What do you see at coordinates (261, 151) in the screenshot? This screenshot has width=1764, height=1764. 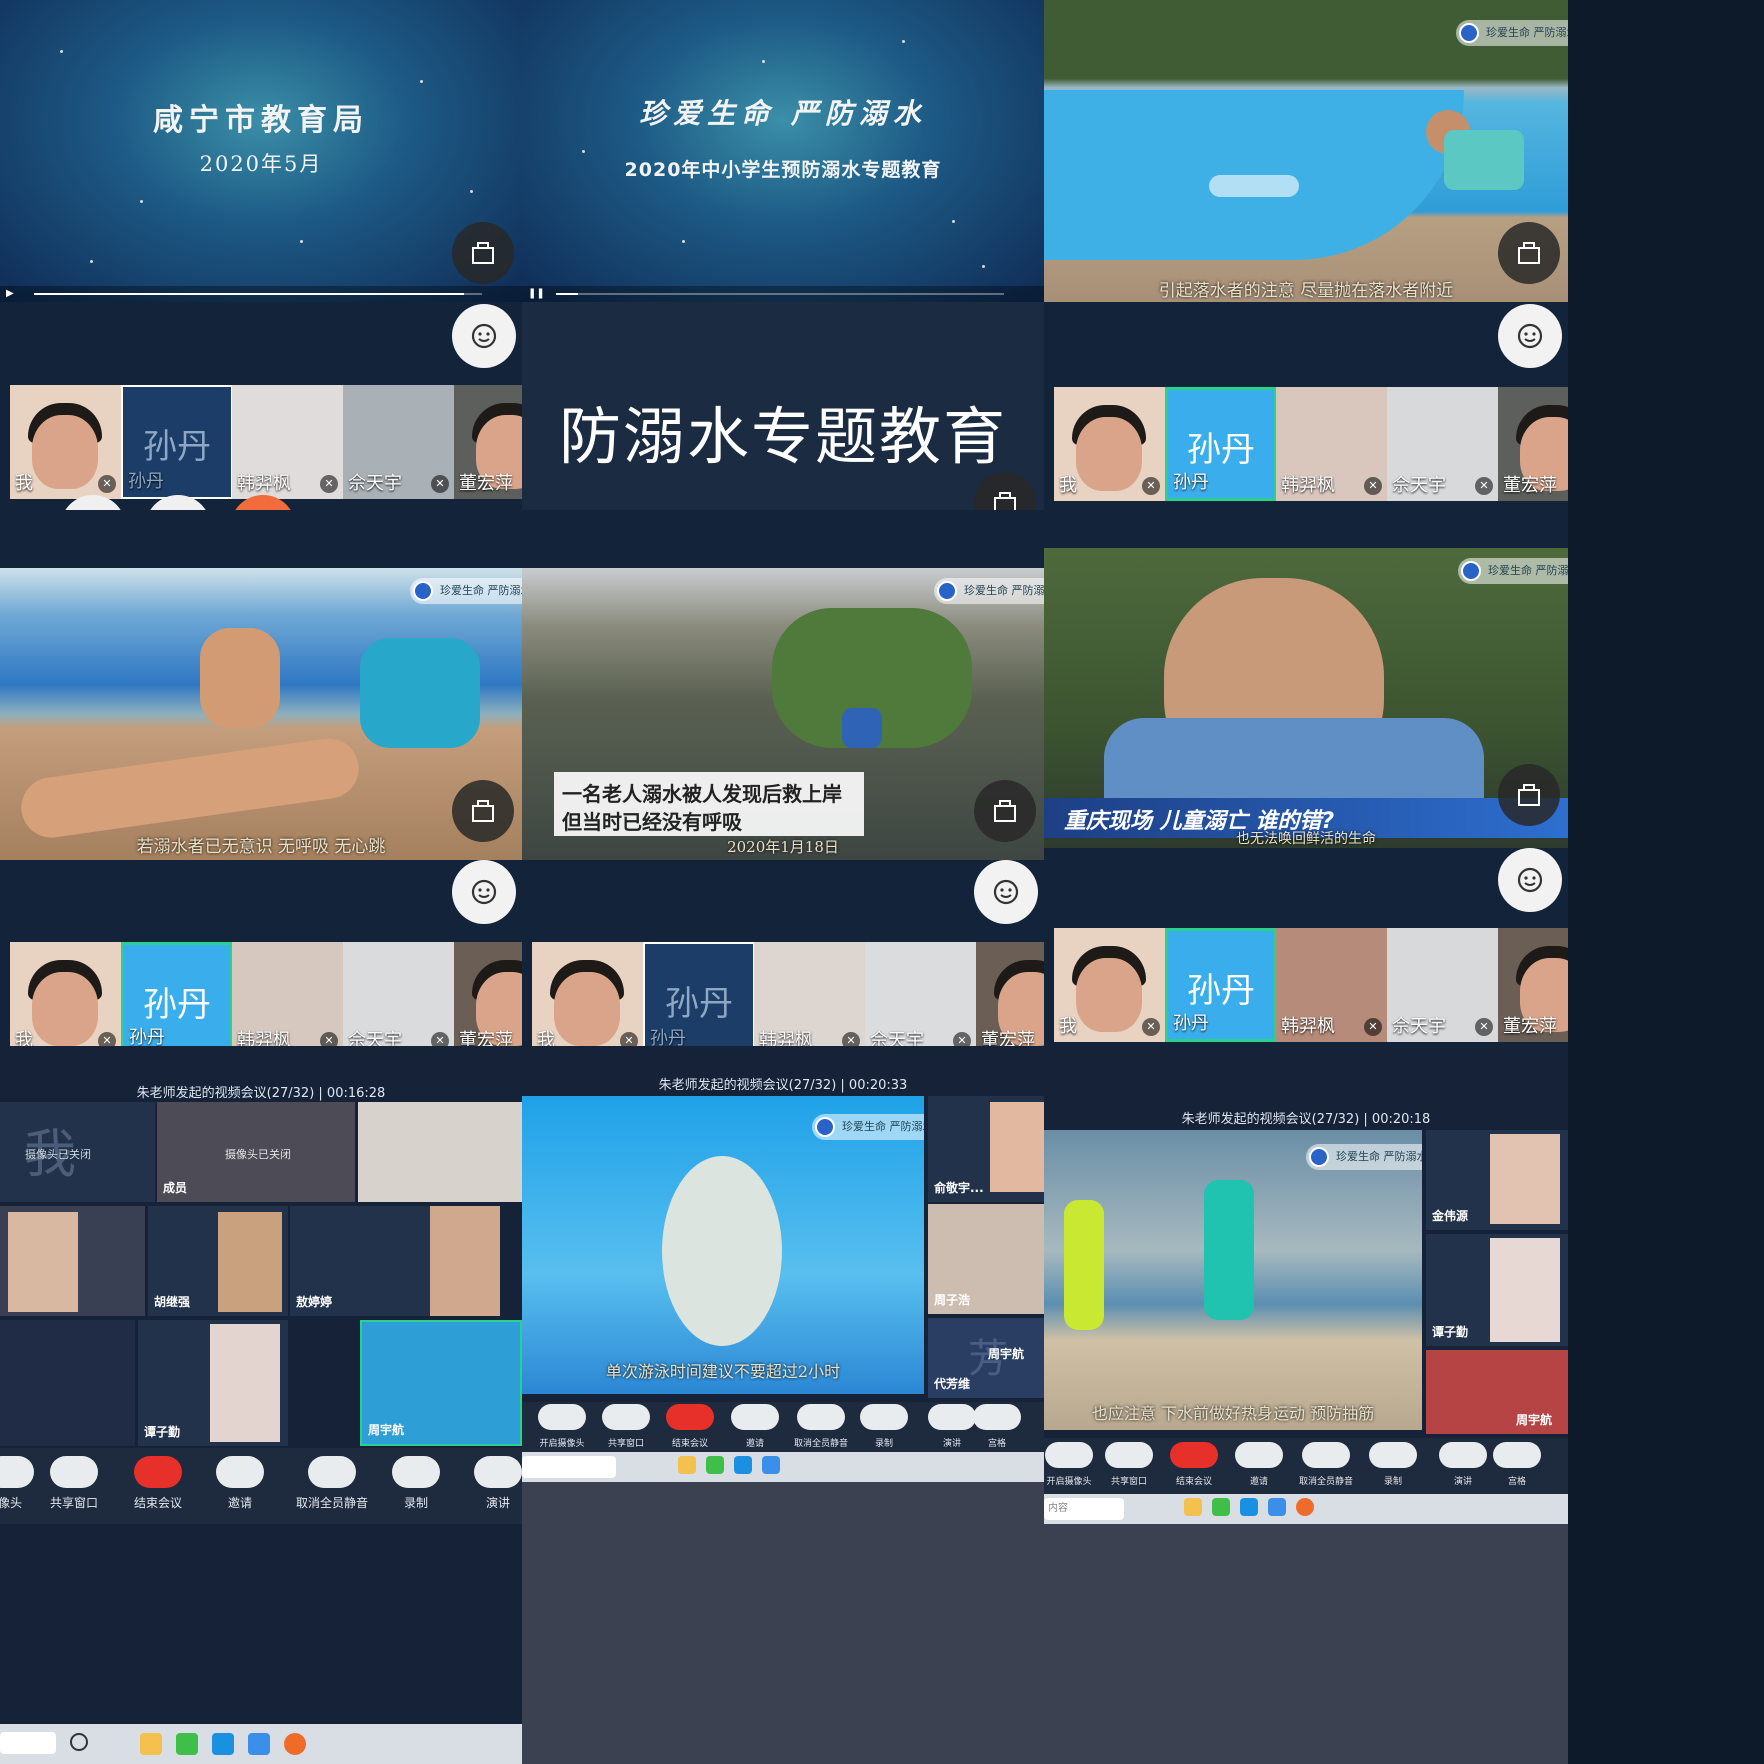 I see `video-slide: 咸宁市教育局 2020年5月 ▶` at bounding box center [261, 151].